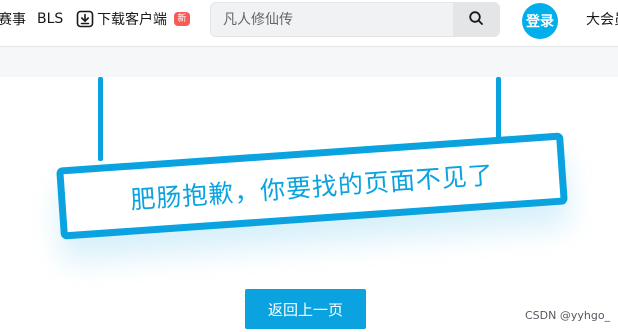 The image size is (618, 332). I want to click on download-icon, so click(85, 19).